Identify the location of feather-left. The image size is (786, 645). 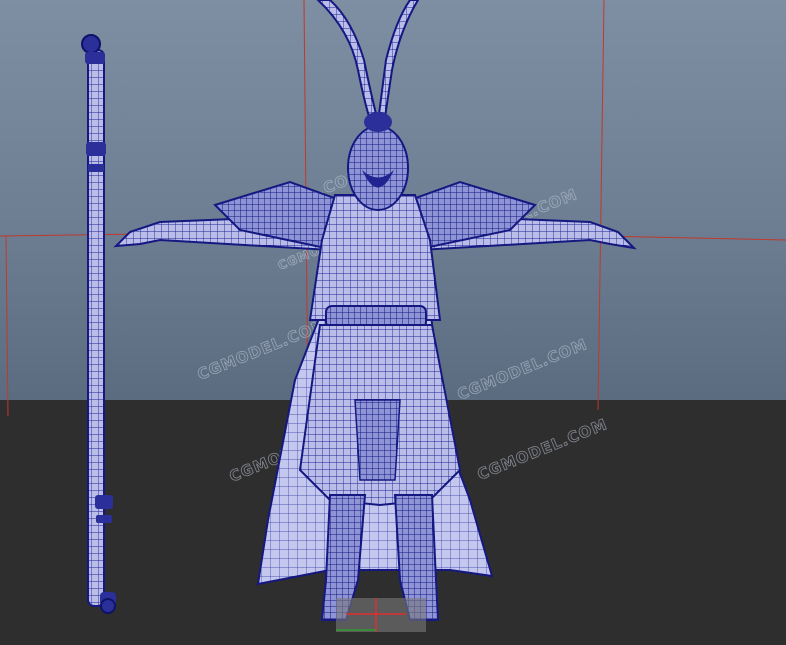
(348, 63).